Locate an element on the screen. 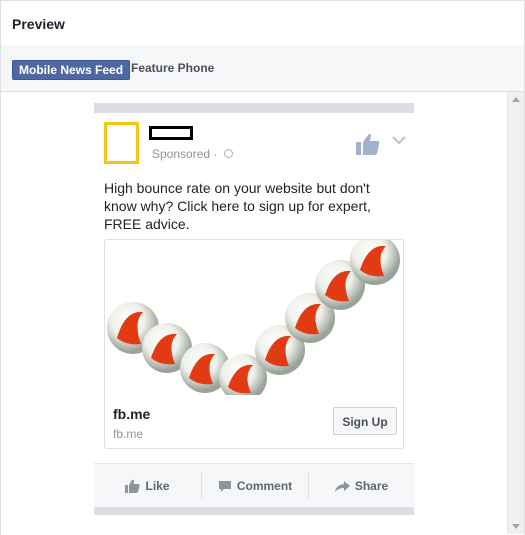 The height and width of the screenshot is (535, 525). share-button: Share is located at coordinates (361, 486).